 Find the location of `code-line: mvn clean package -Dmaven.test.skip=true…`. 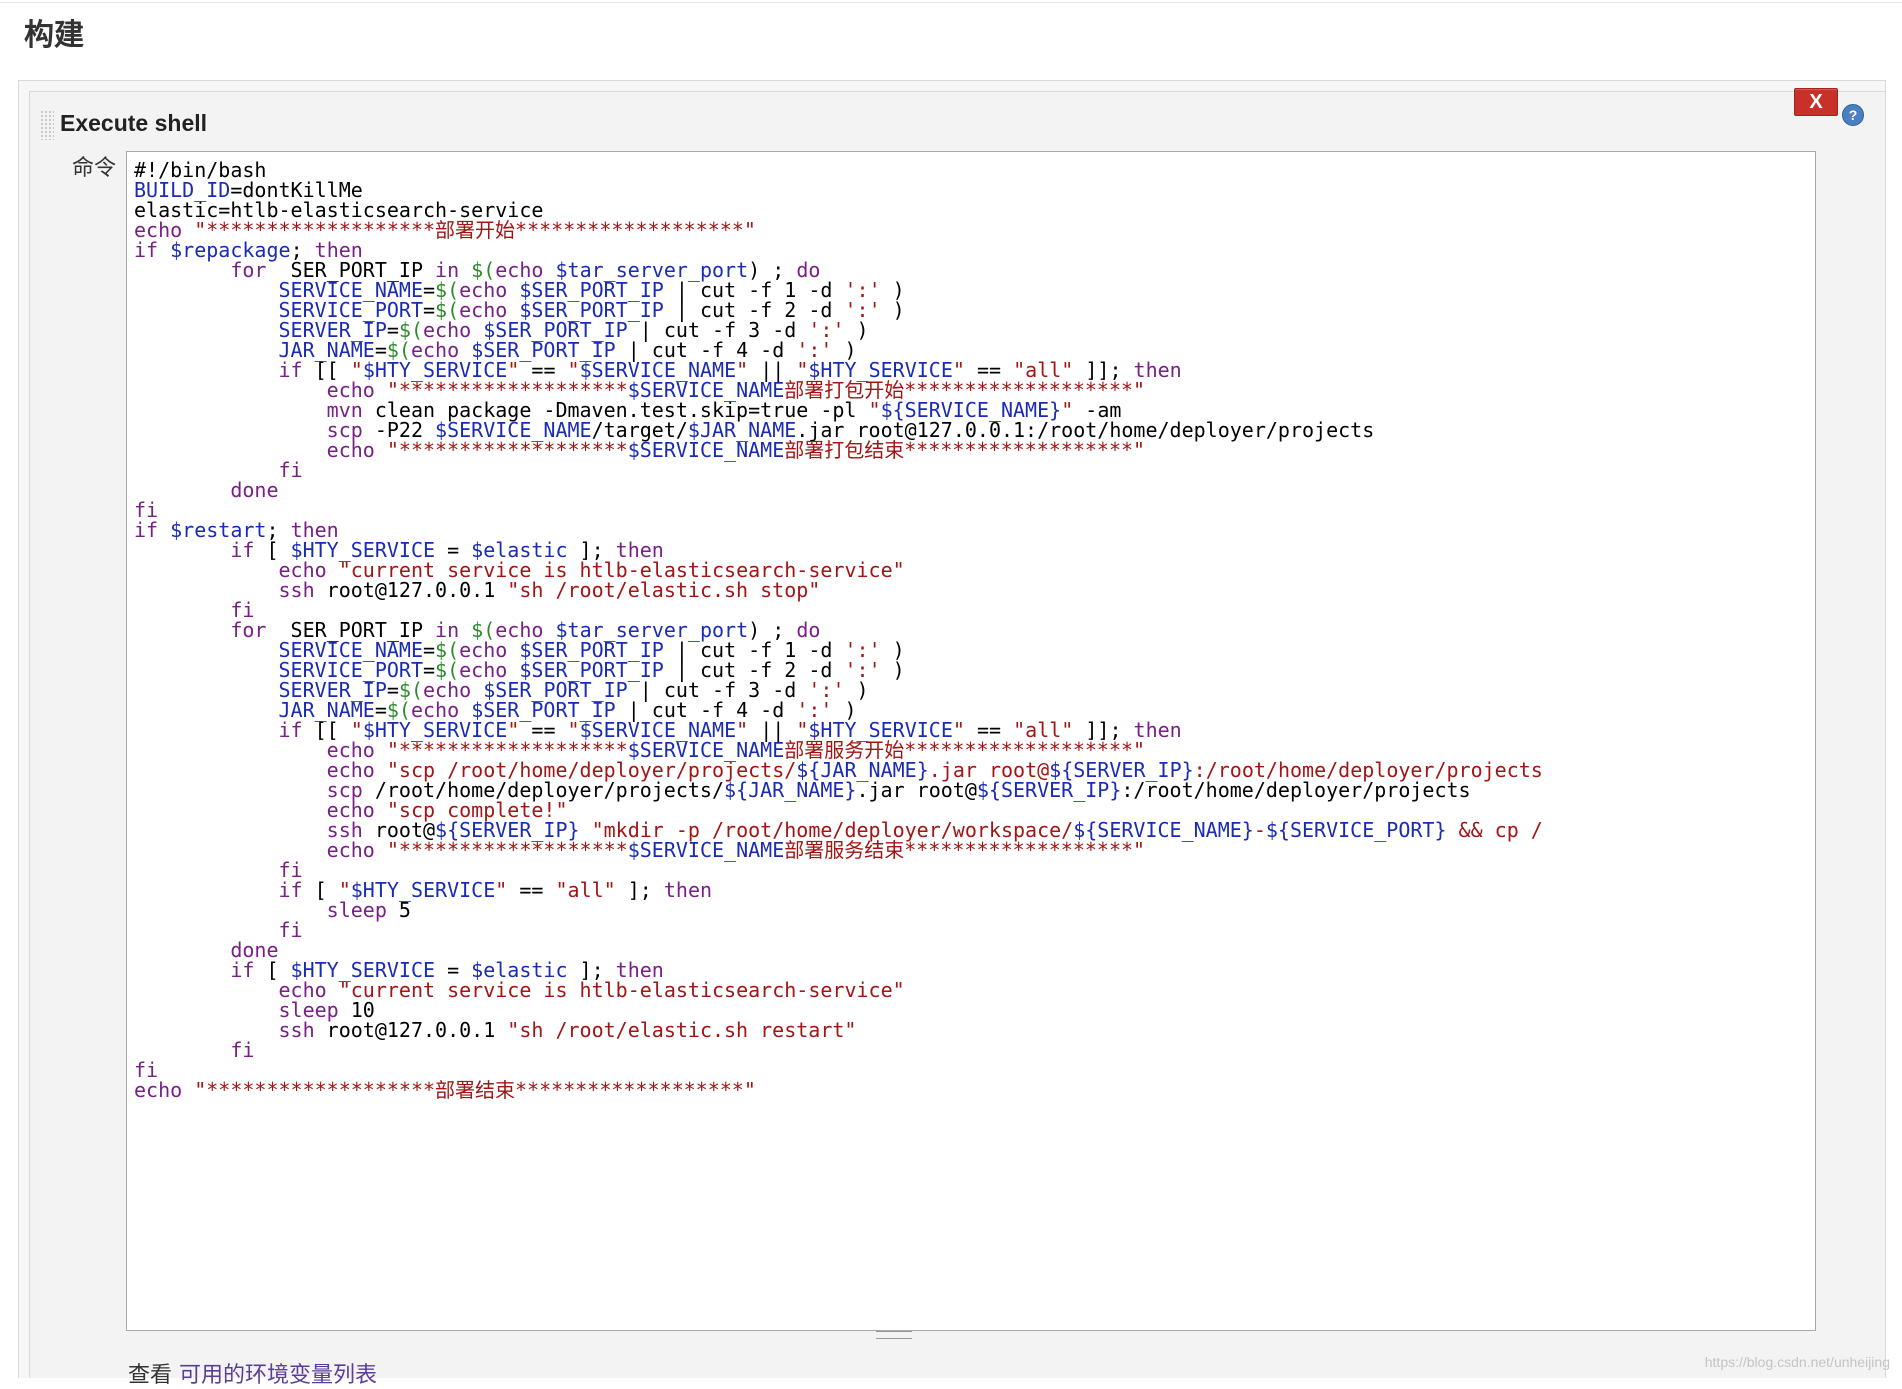

code-line: mvn clean package -Dmaven.test.skip=true… is located at coordinates (724, 410).